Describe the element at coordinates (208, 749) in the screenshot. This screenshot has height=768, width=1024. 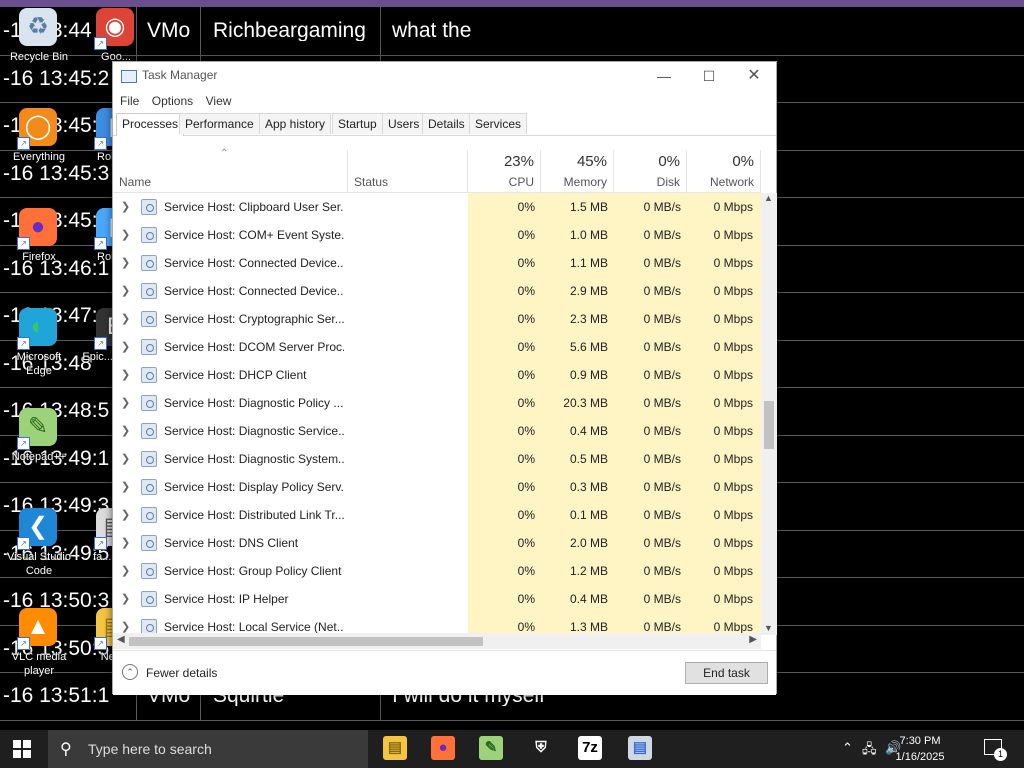
I see `taskbar-search-box: ⚲ Type here to search` at that location.